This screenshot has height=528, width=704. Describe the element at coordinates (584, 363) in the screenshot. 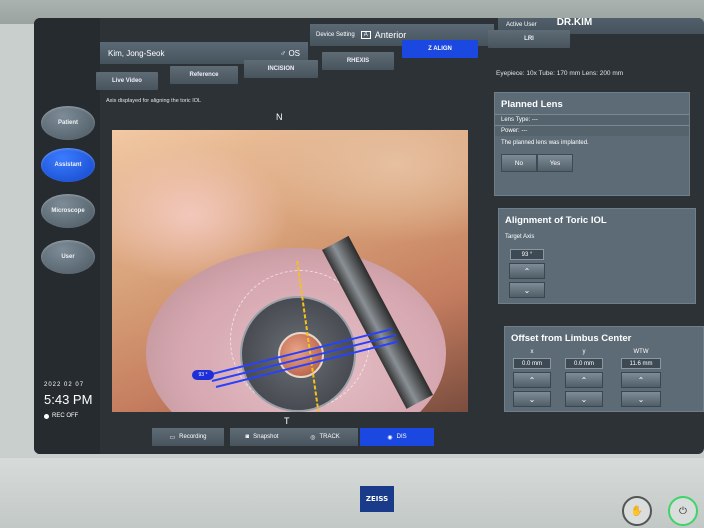

I see `offset-y-value: 0.0 mm` at that location.